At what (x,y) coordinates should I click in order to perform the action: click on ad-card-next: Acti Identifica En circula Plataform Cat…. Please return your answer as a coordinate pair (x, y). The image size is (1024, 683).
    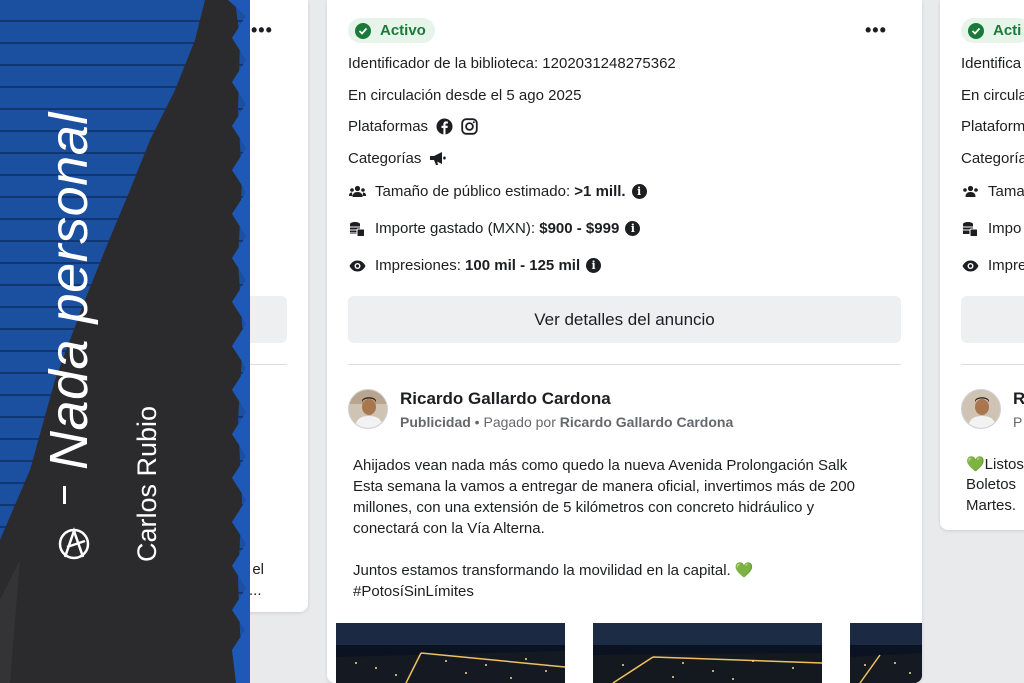
    Looking at the image, I should click on (982, 265).